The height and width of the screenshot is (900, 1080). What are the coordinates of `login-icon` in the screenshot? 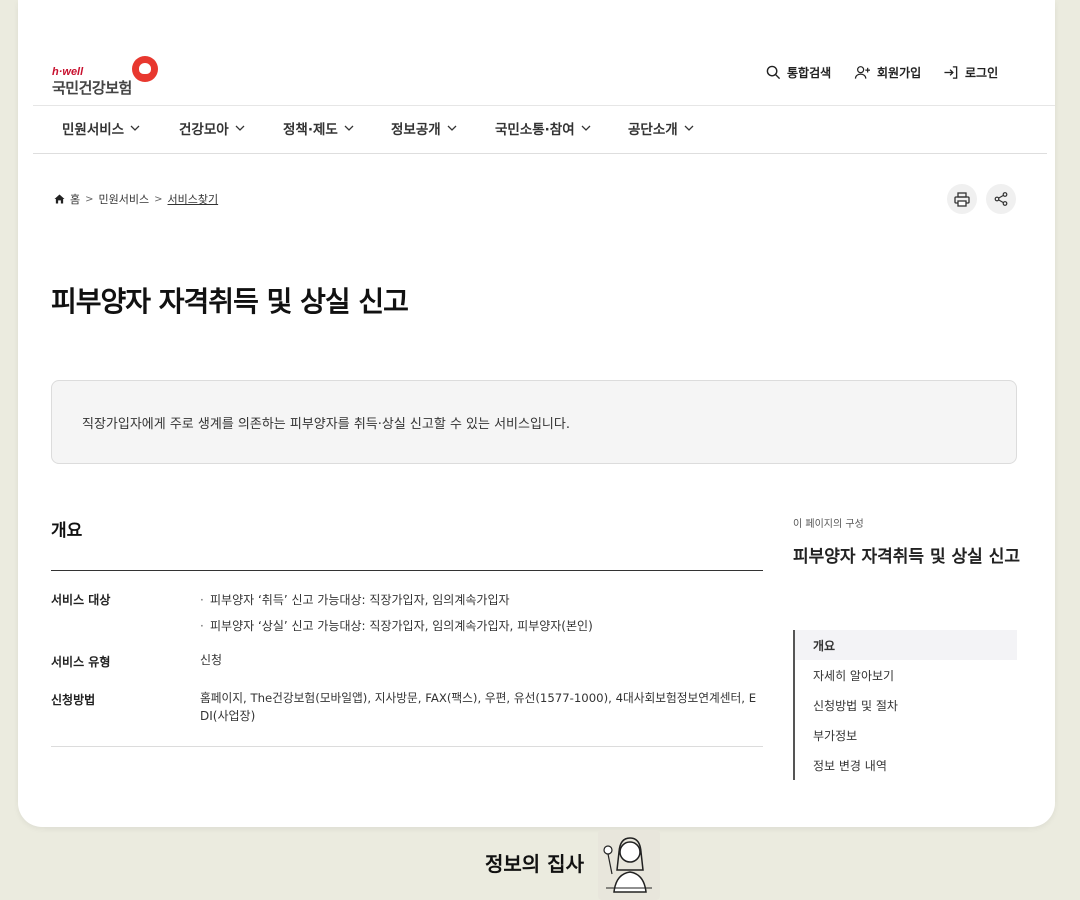 It's located at (951, 72).